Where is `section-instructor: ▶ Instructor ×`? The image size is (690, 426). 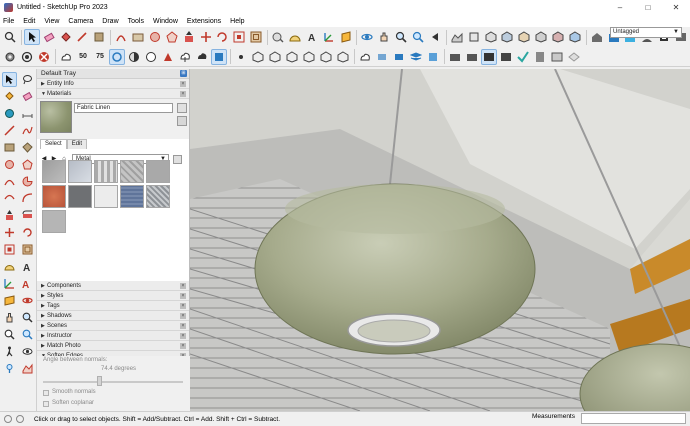
section-instructor: ▶ Instructor × is located at coordinates (113, 336).